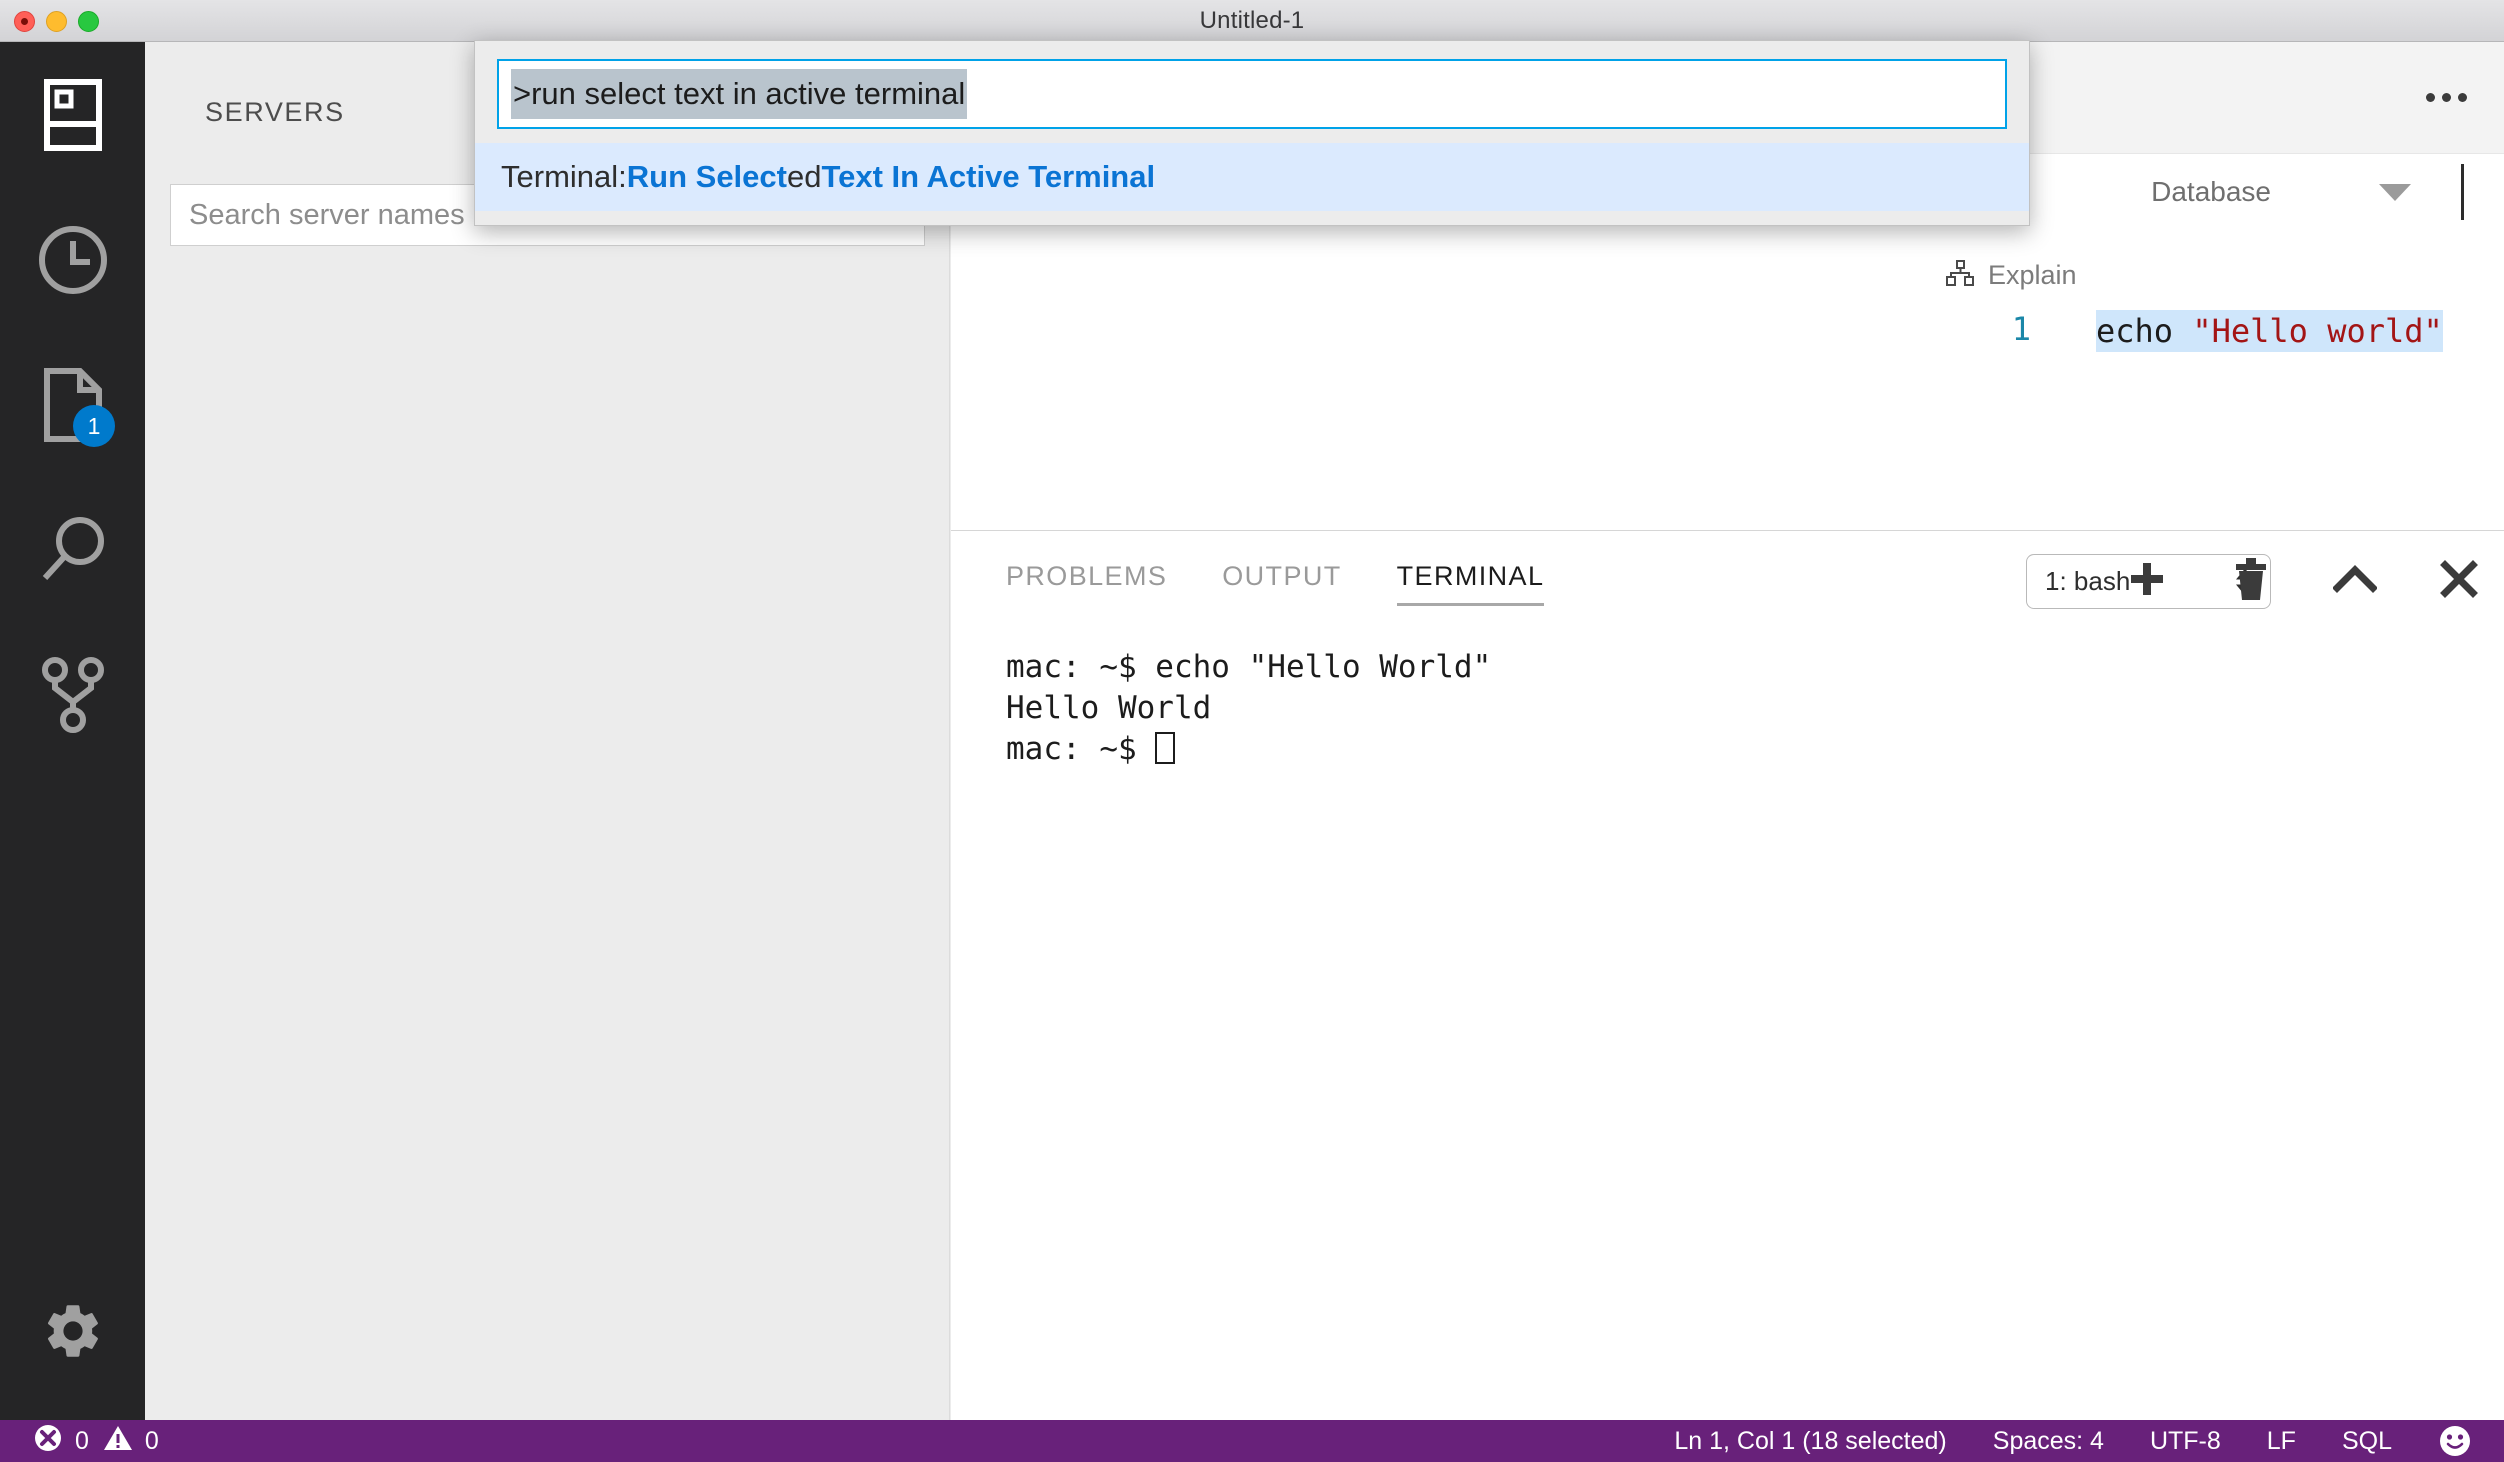 This screenshot has width=2504, height=1462. What do you see at coordinates (2367, 1441) in the screenshot?
I see `status-language-mode: SQL` at bounding box center [2367, 1441].